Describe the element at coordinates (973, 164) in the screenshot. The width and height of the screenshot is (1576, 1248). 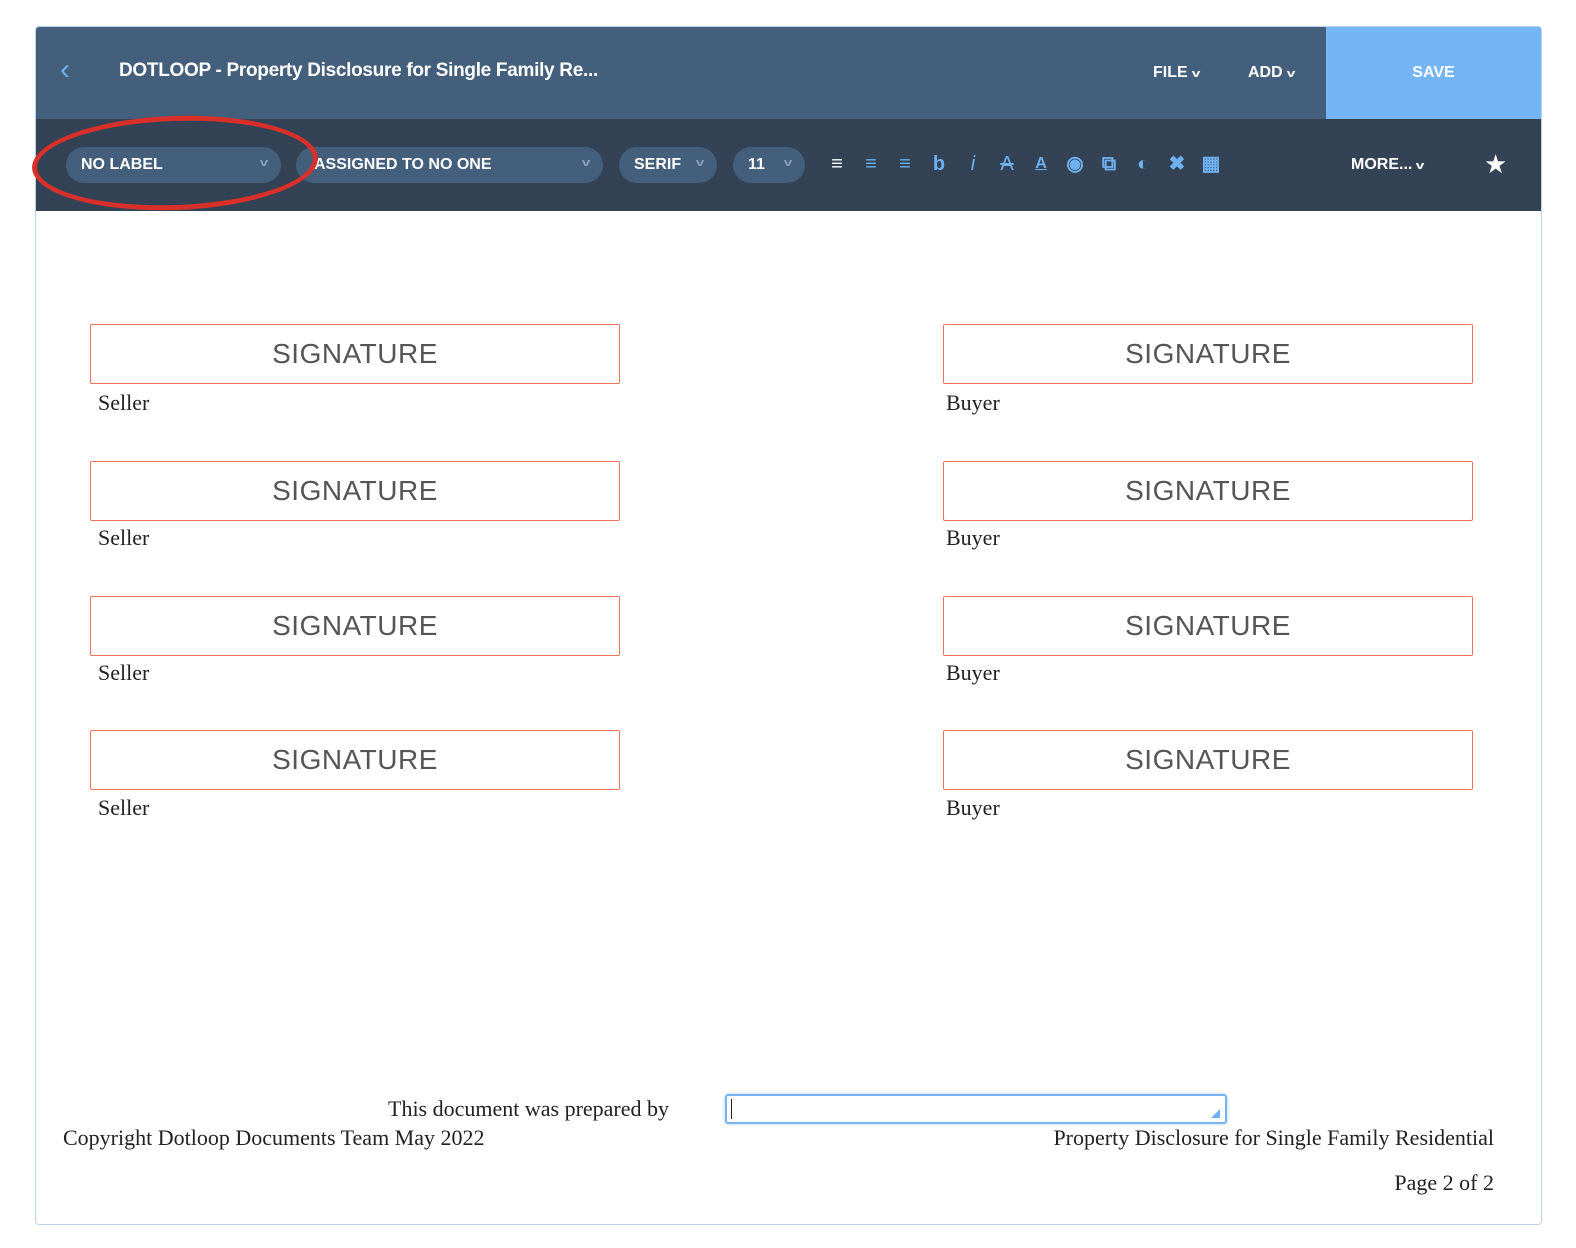
I see `italic-icon: i` at that location.